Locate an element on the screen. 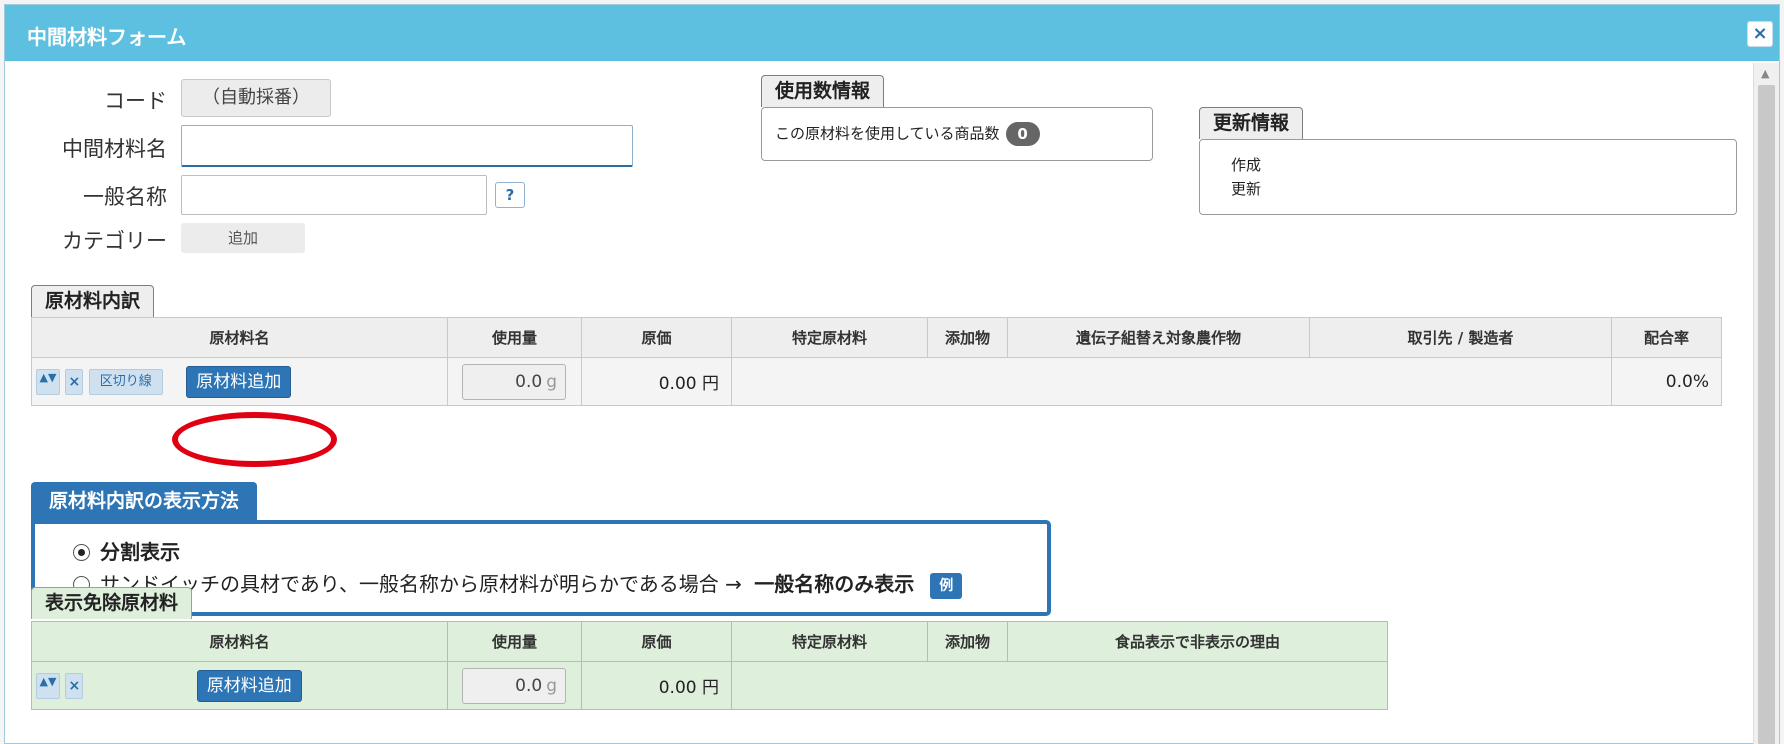 The width and height of the screenshot is (1784, 744). general-name-label: 一般名称 is located at coordinates (125, 197).